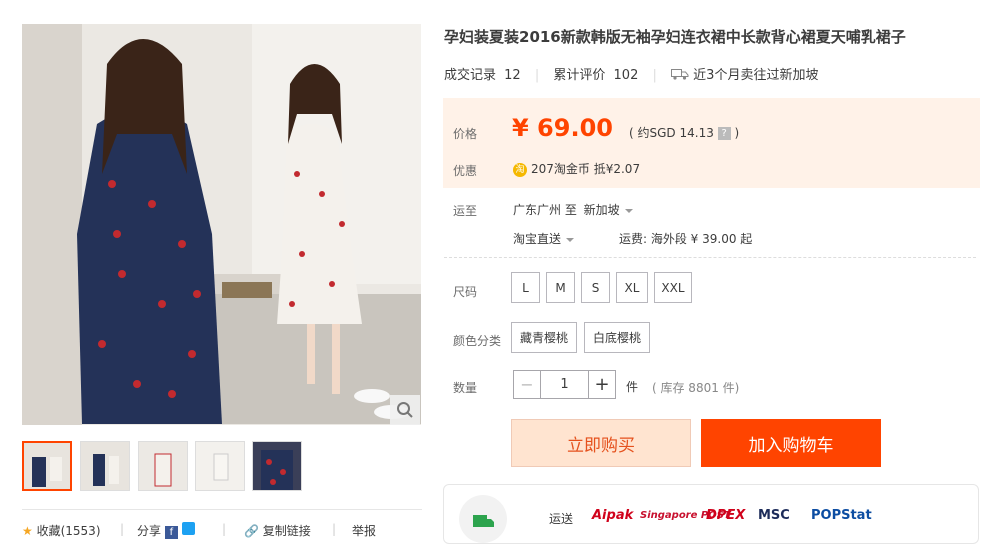 The image size is (996, 544). I want to click on shipping-note: 近3个月卖往过新加坡, so click(756, 75).